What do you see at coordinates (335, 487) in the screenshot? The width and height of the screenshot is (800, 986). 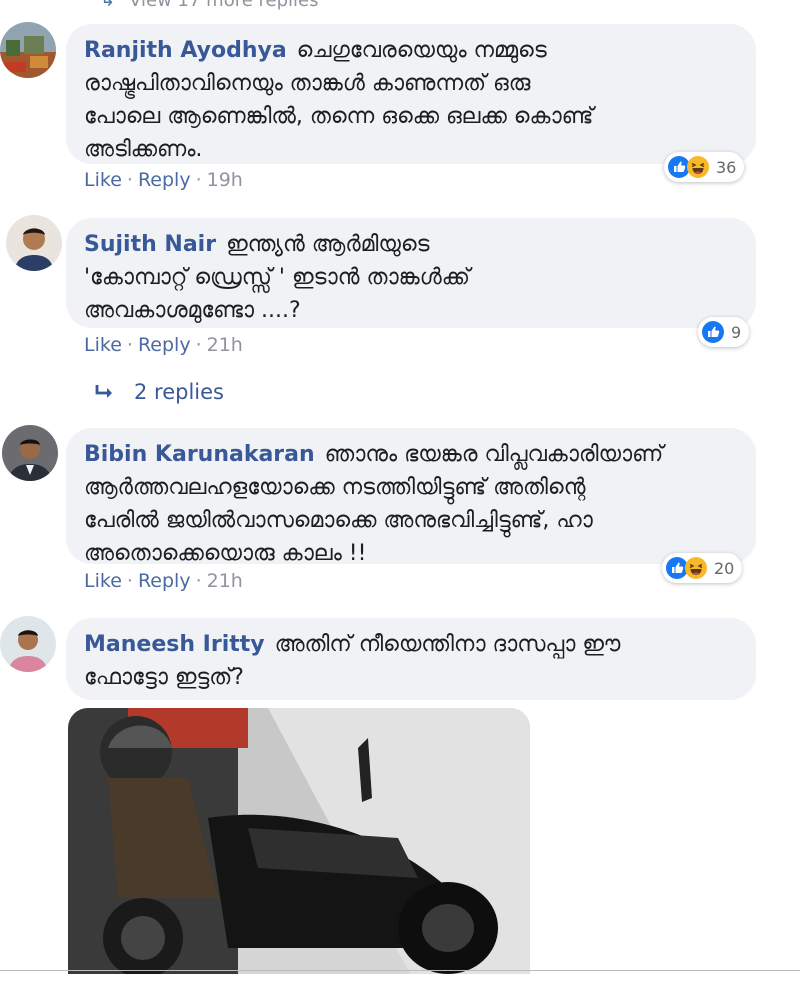 I see `comment-text-line: ആർത്തവലഹളയോക്കെ നടത്തിയിട്ടുണ്ട് അതിന്റെ` at bounding box center [335, 487].